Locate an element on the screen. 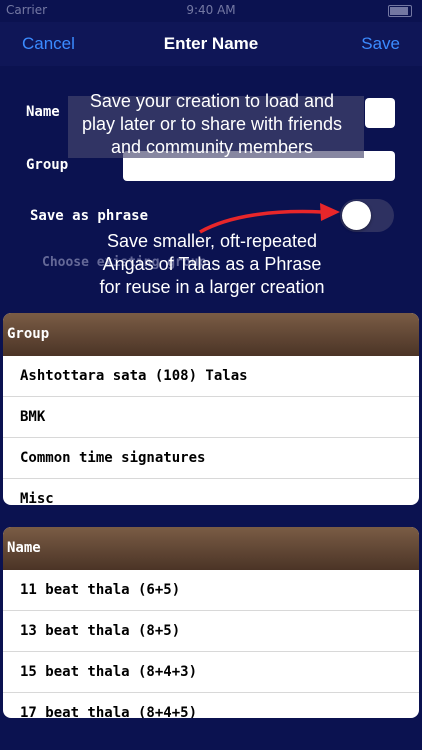  table-row: Ashtottara sata (108) Talas is located at coordinates (211, 376).